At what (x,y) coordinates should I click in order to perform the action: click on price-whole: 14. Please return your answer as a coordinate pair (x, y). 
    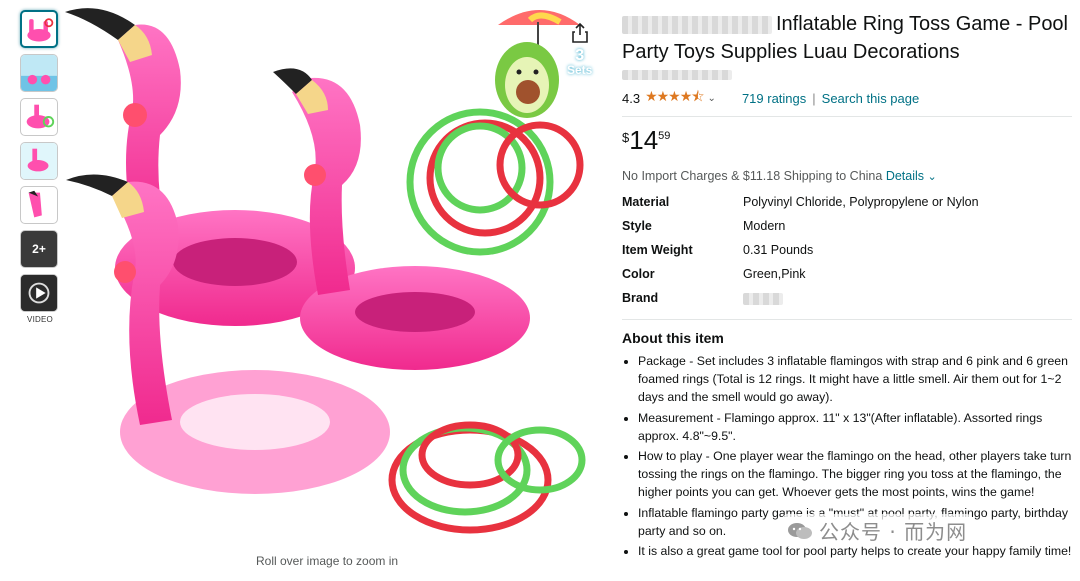
    Looking at the image, I should click on (644, 140).